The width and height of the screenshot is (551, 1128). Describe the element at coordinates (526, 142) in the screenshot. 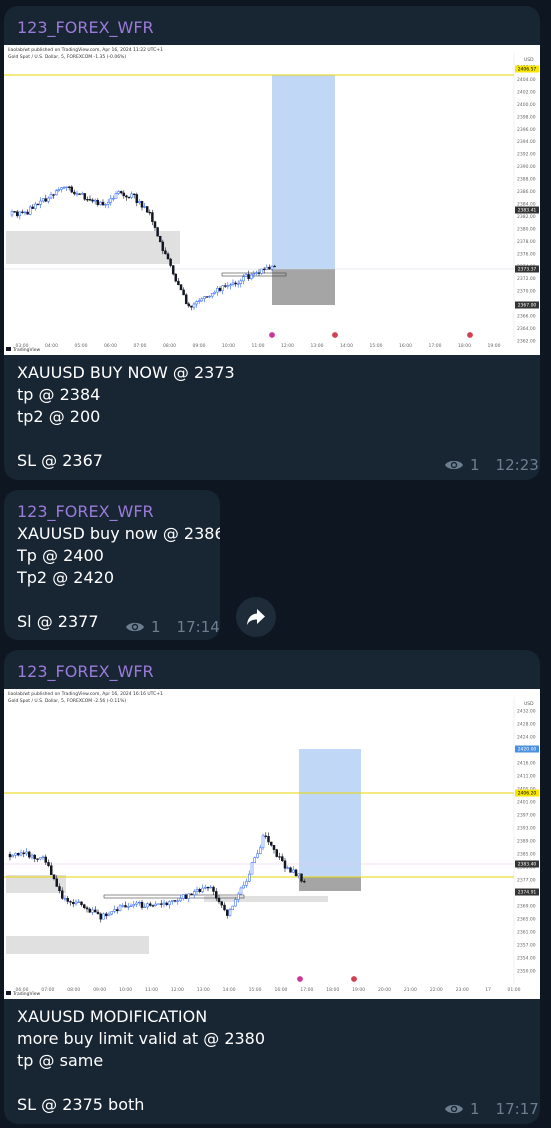

I see `y-tick-label: 2394.00` at that location.